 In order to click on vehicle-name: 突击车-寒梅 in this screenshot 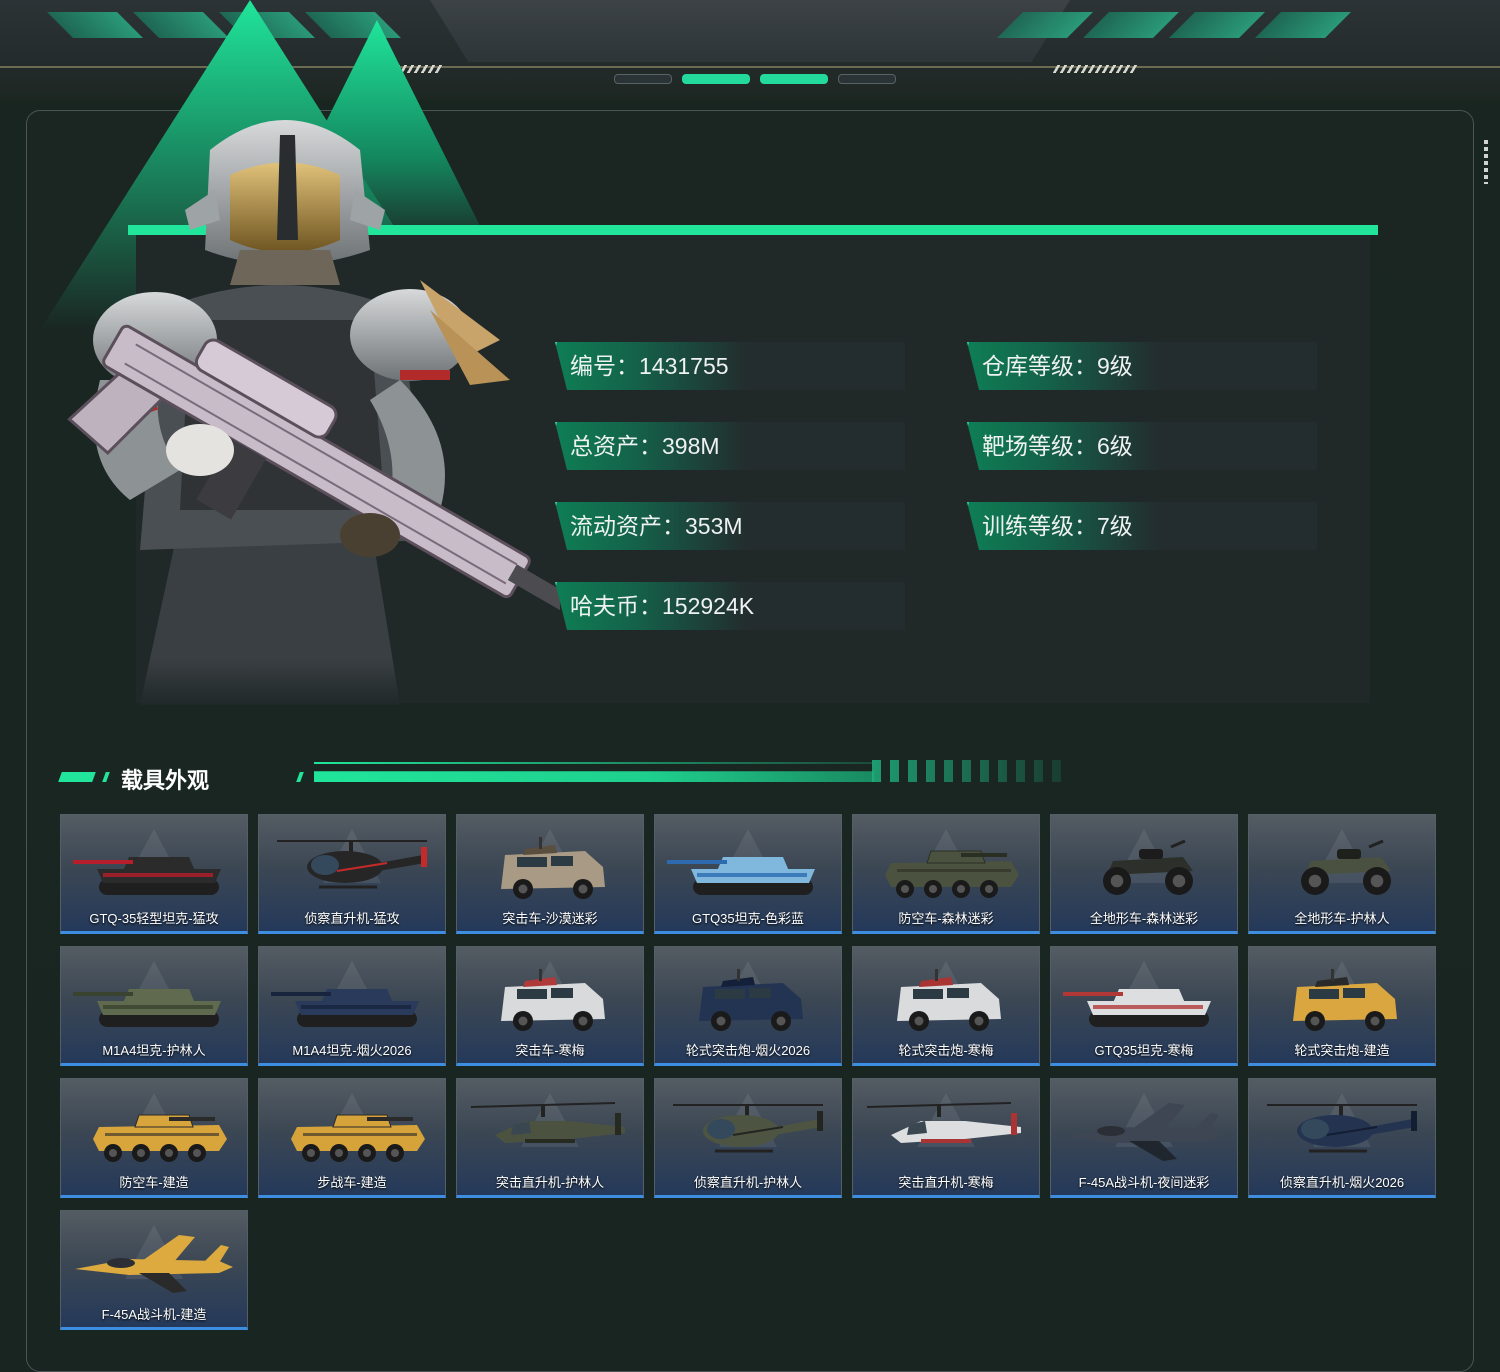, I will do `click(550, 1050)`.